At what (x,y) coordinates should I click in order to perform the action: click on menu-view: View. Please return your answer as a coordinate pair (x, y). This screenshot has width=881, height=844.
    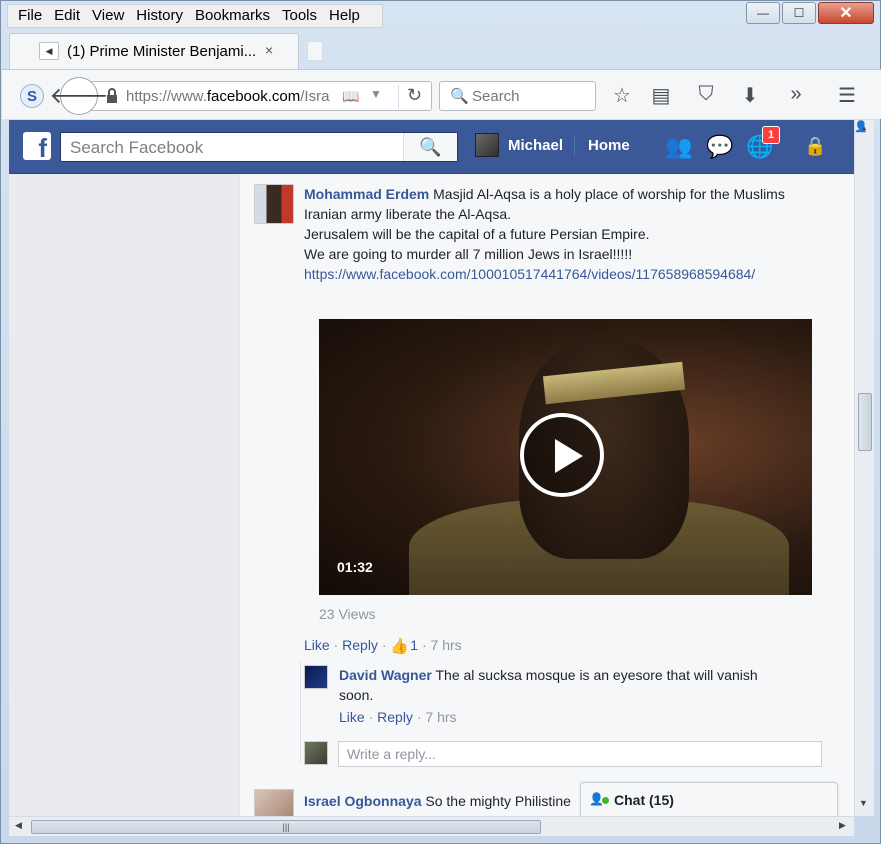
    Looking at the image, I should click on (108, 16).